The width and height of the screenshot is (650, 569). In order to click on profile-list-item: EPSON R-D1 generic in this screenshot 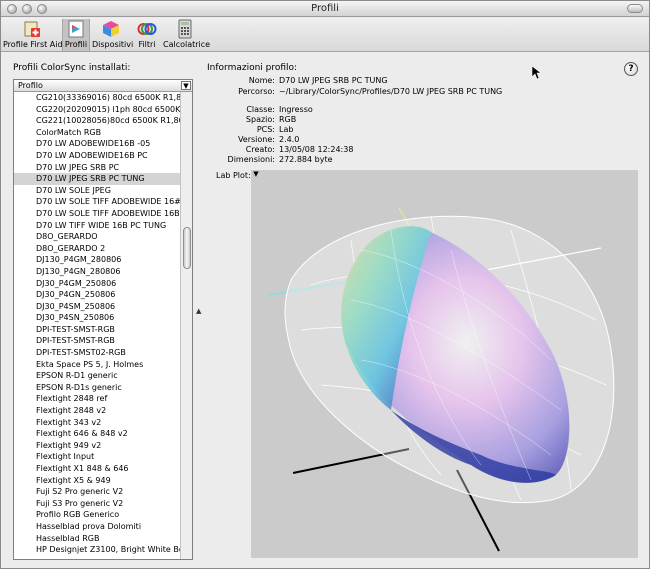, I will do `click(97, 376)`.